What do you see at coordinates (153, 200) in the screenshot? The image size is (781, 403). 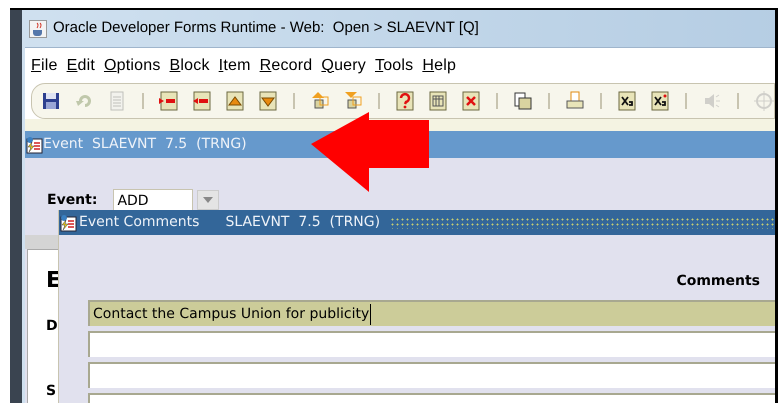 I see `event-field: ADD` at bounding box center [153, 200].